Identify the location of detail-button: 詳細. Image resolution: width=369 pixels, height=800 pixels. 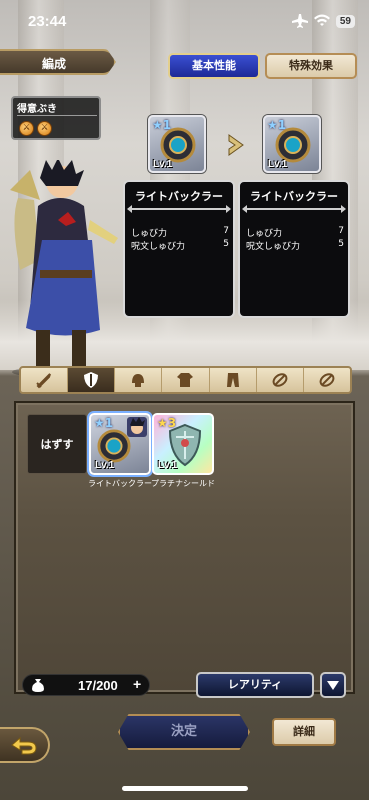
(304, 732).